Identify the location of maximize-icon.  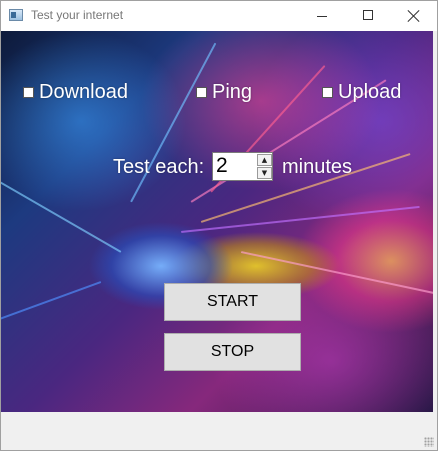
(368, 15).